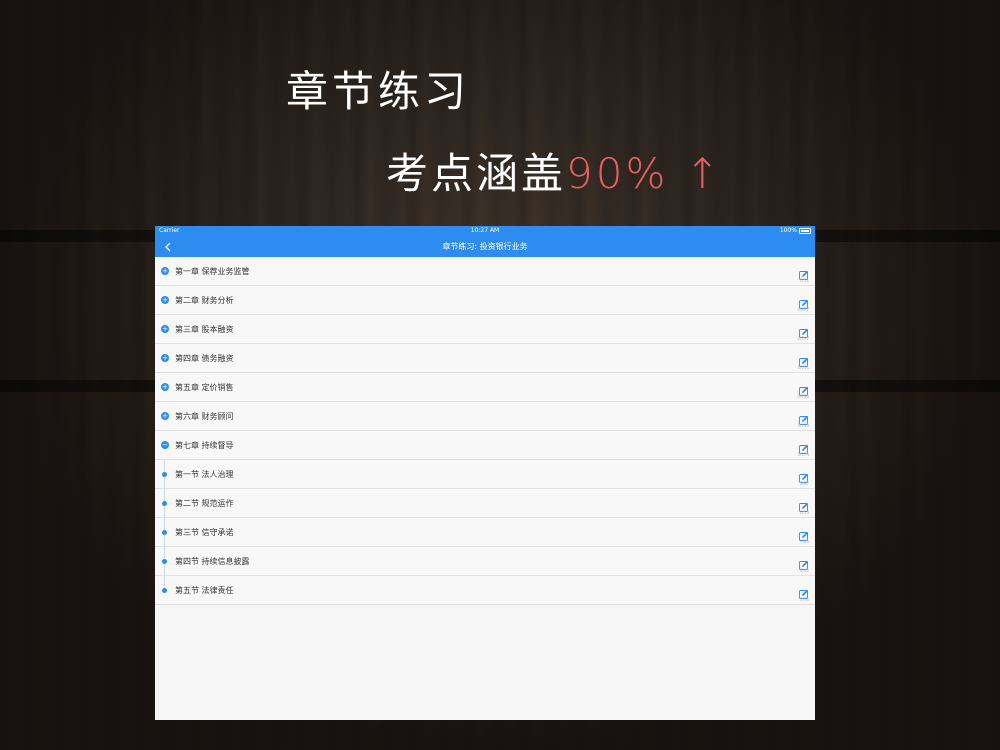 The image size is (1000, 750). Describe the element at coordinates (204, 358) in the screenshot. I see `row-label: 第四章 债务融资` at that location.